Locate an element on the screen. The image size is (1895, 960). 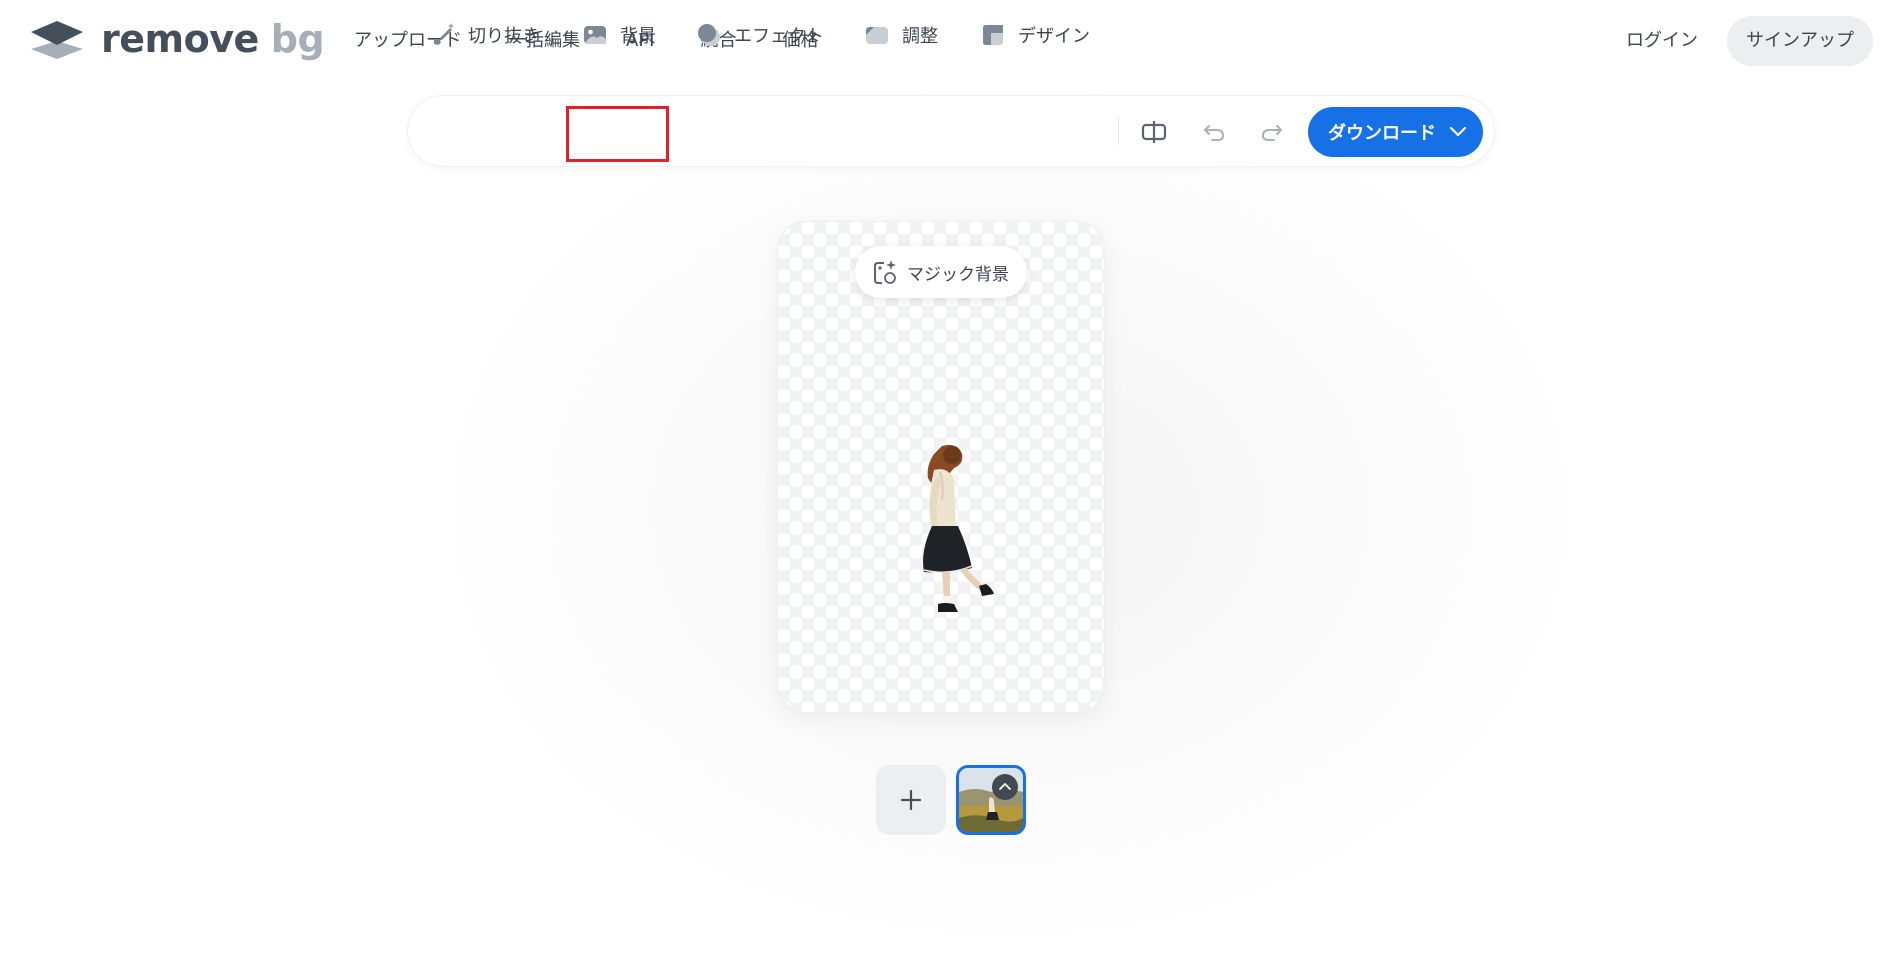
toolbar-divider is located at coordinates (1118, 131).